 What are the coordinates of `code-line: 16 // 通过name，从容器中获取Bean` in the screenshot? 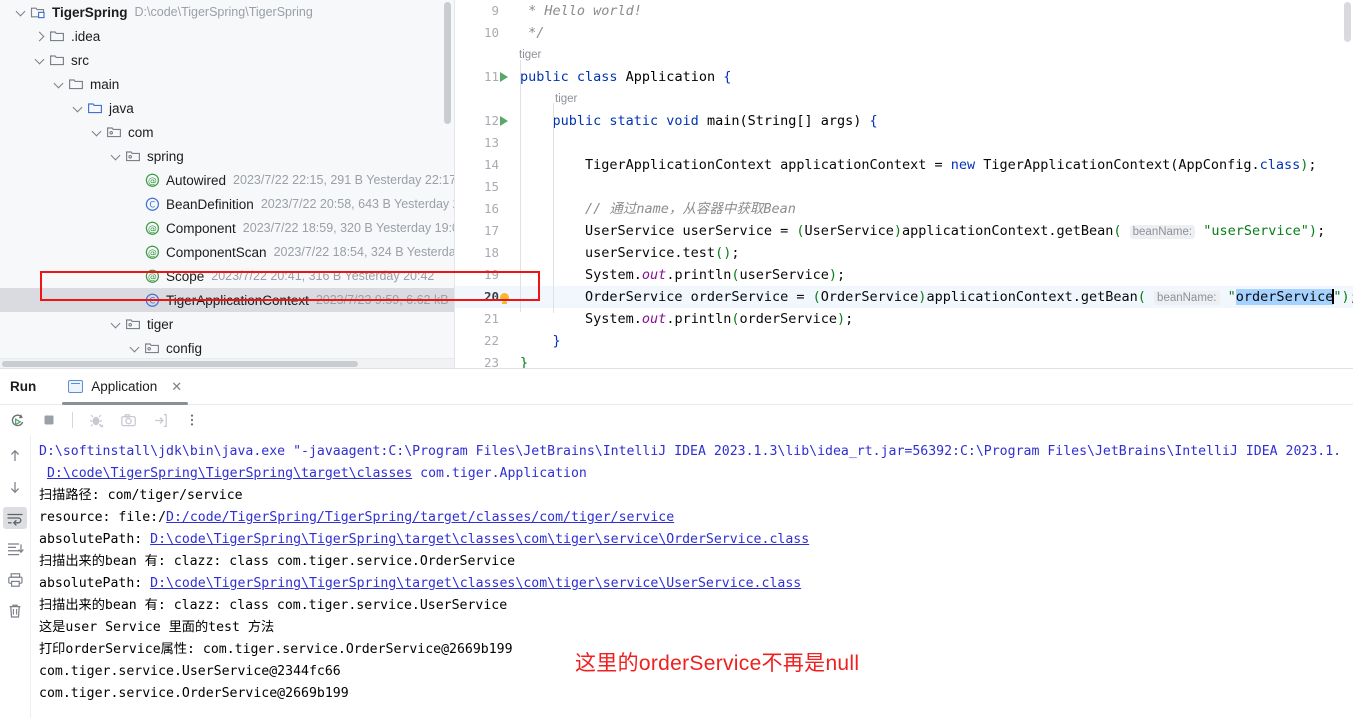 It's located at (904, 209).